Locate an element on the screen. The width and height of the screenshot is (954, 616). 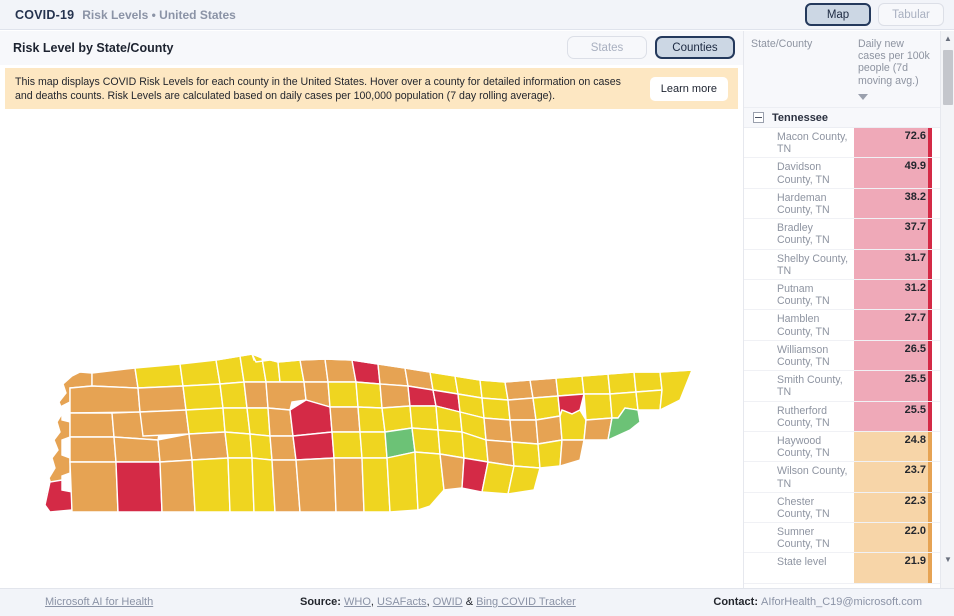
table-row: Williamson County, TN 26.5 is located at coordinates (849, 356).